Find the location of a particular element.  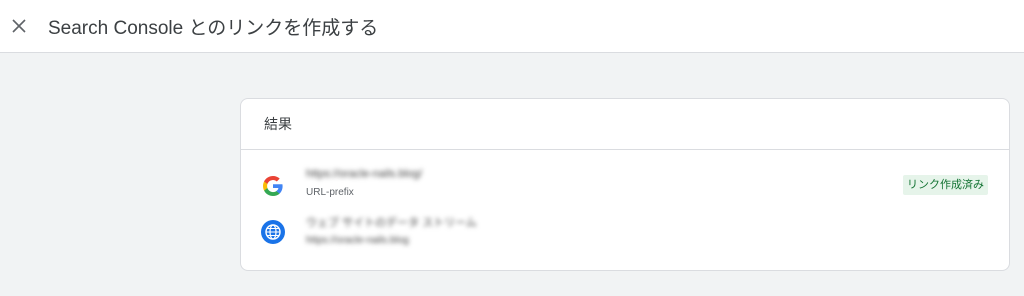

results-heading: 結果 is located at coordinates (625, 124).